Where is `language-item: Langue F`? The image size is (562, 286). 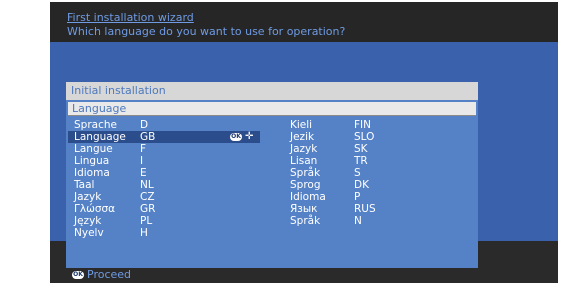 language-item: Langue F is located at coordinates (164, 149).